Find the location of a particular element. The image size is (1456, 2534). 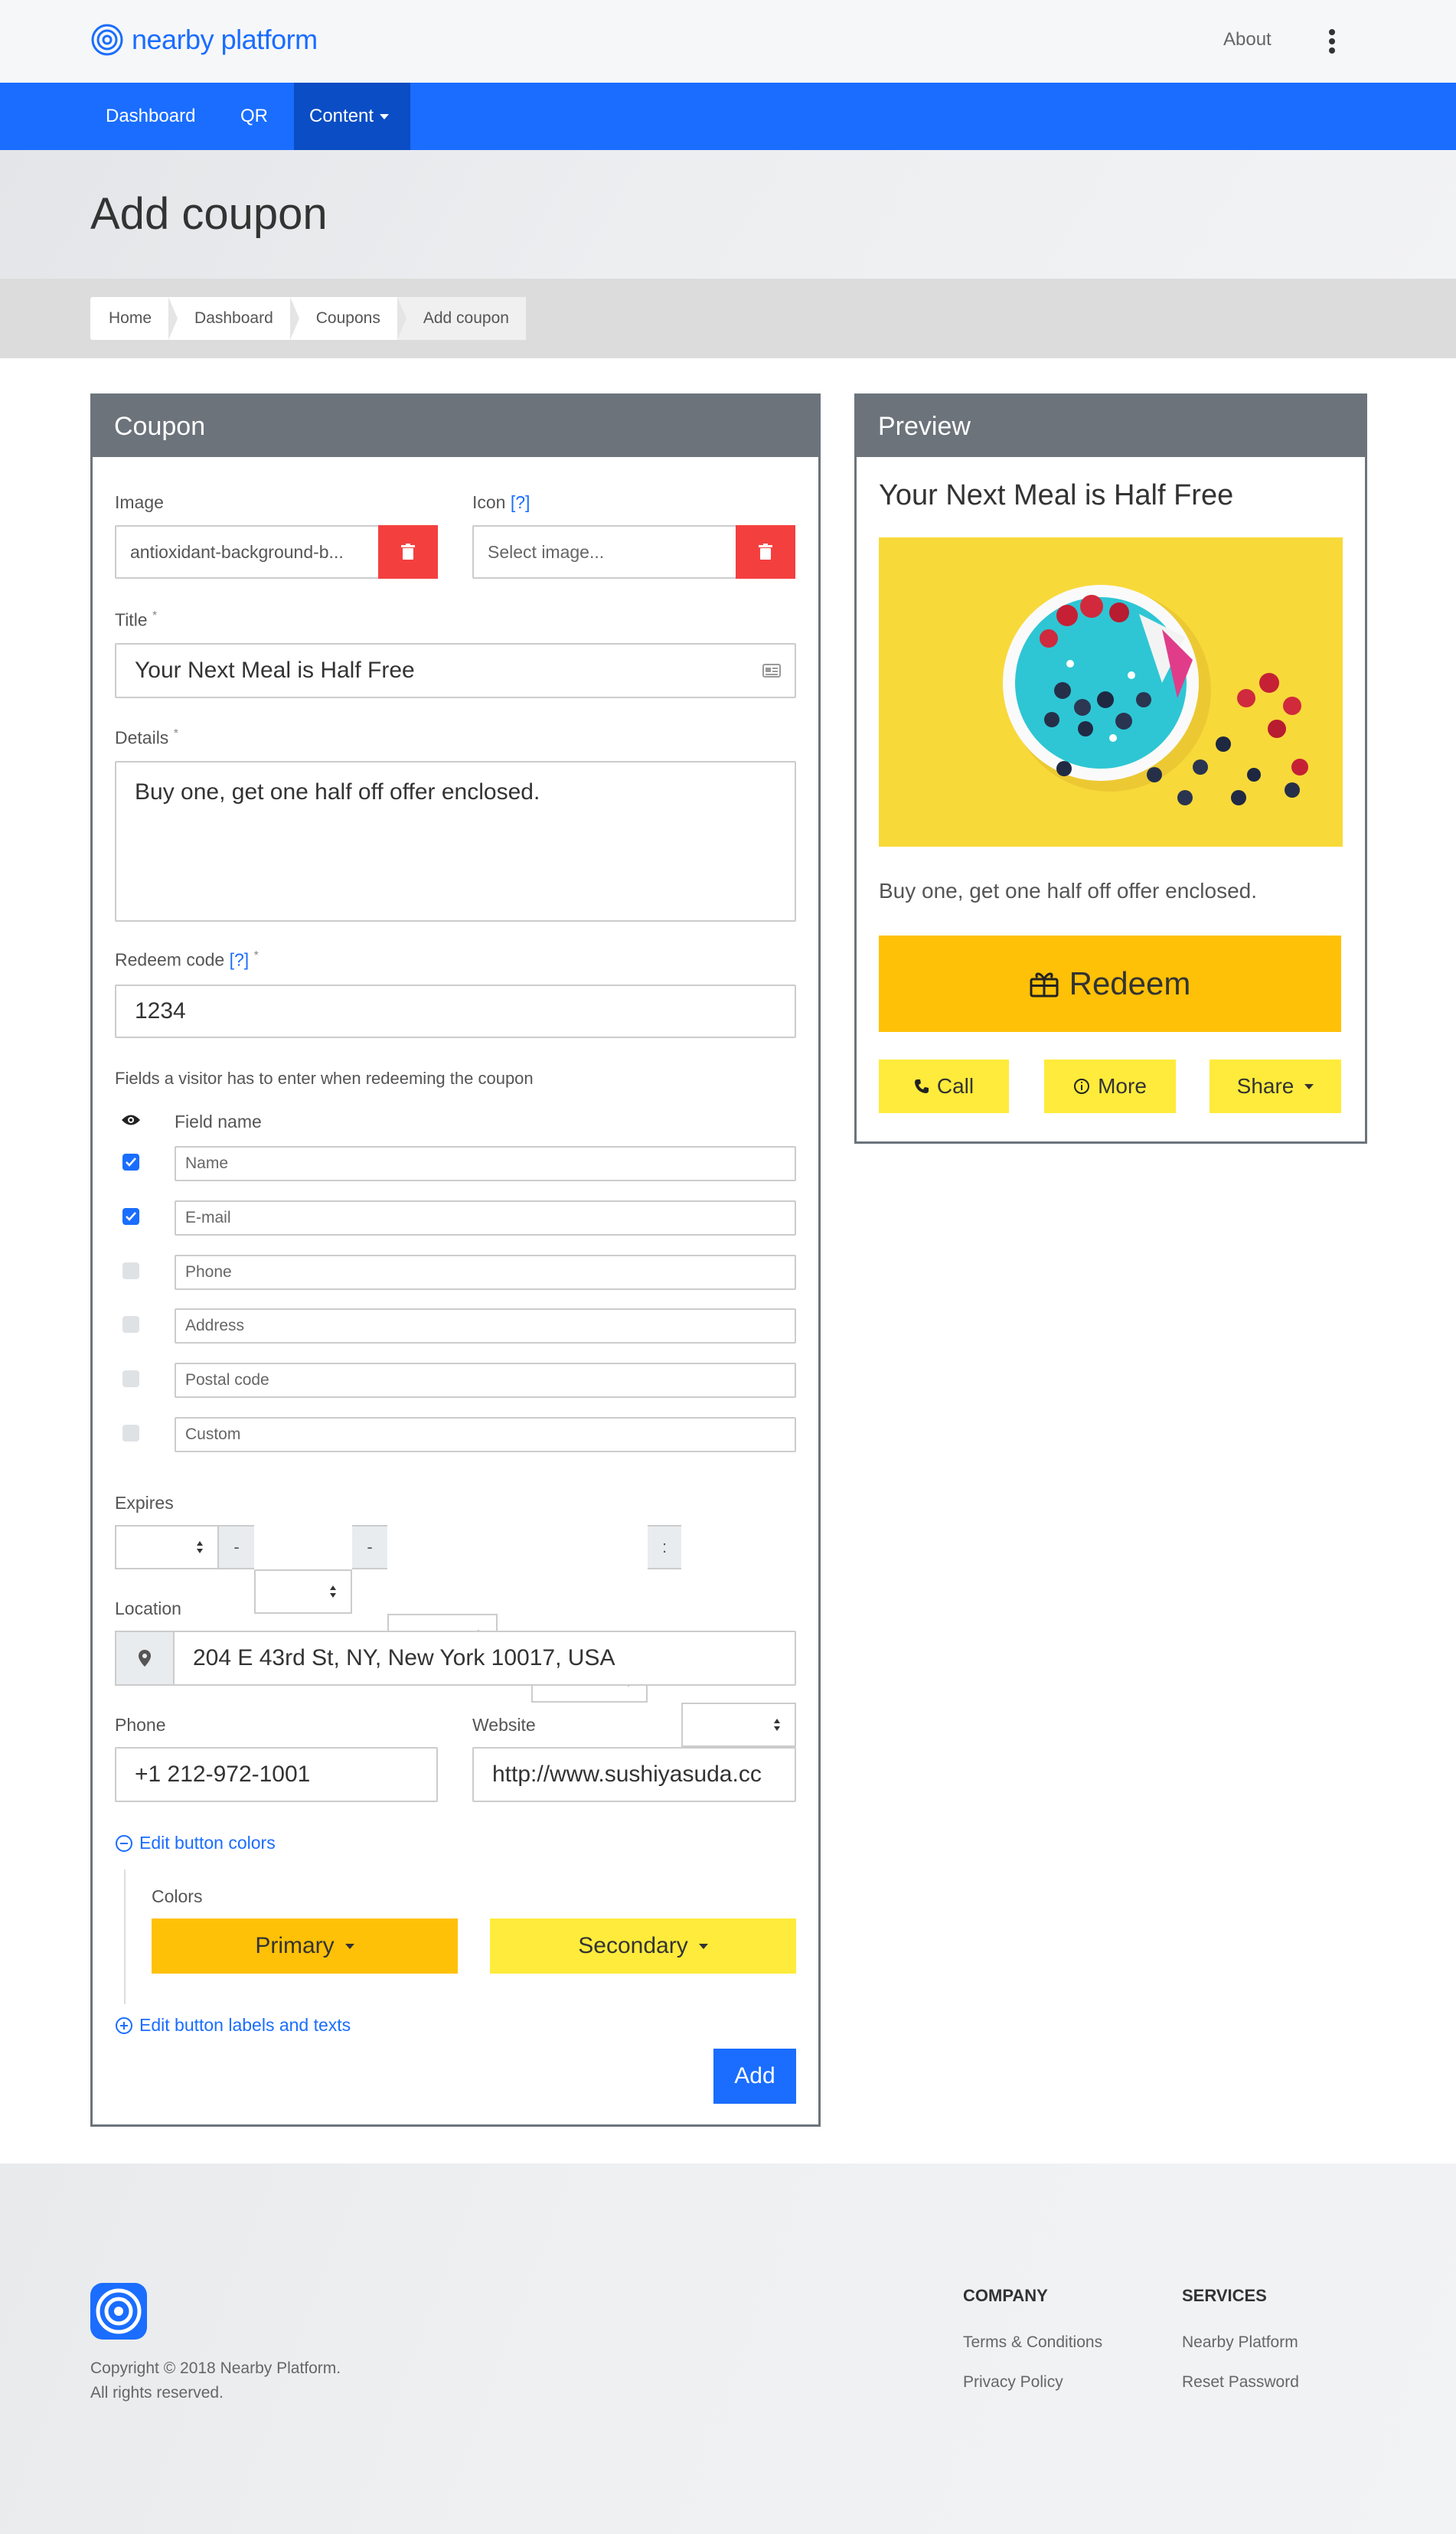

preview-share-label: Share is located at coordinates (1265, 1086).